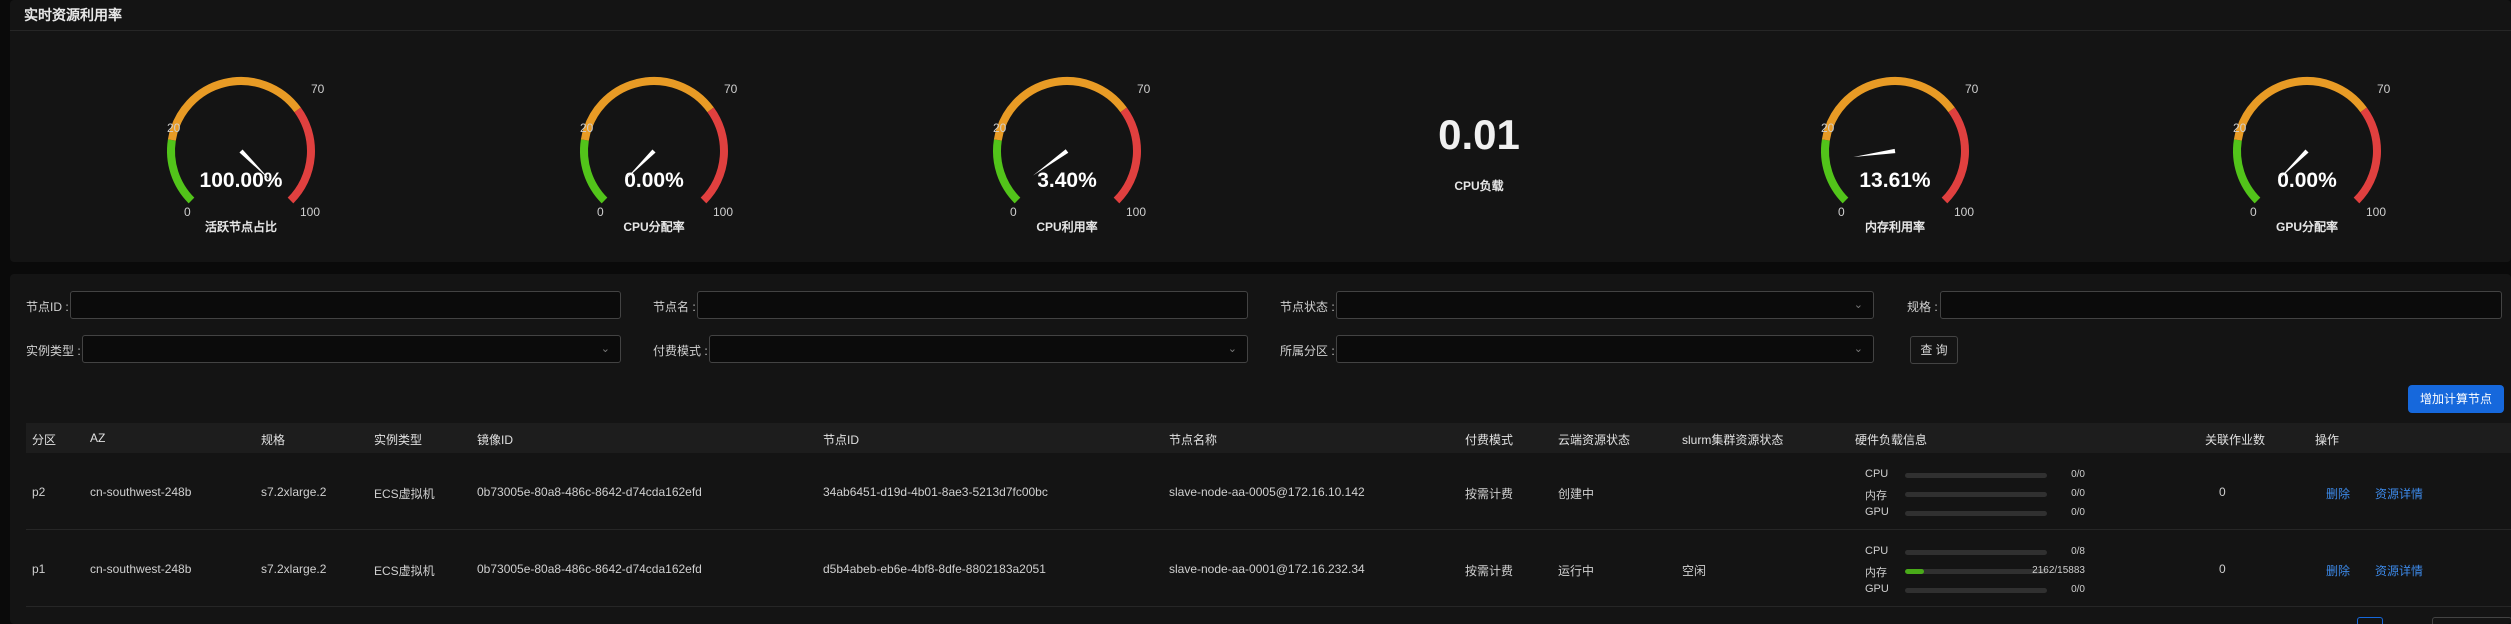 The width and height of the screenshot is (2511, 624). I want to click on column-header: 镜像ID, so click(495, 440).